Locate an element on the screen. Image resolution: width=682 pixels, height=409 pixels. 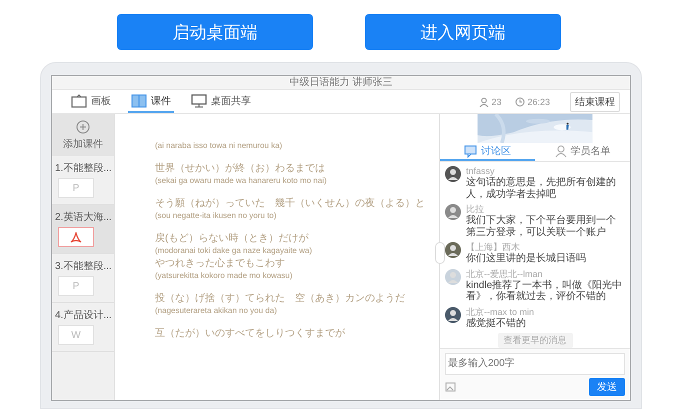
message-text: 这句话的意思是，先把所有创建的人，成功学者去掉吧 is located at coordinates (541, 188).